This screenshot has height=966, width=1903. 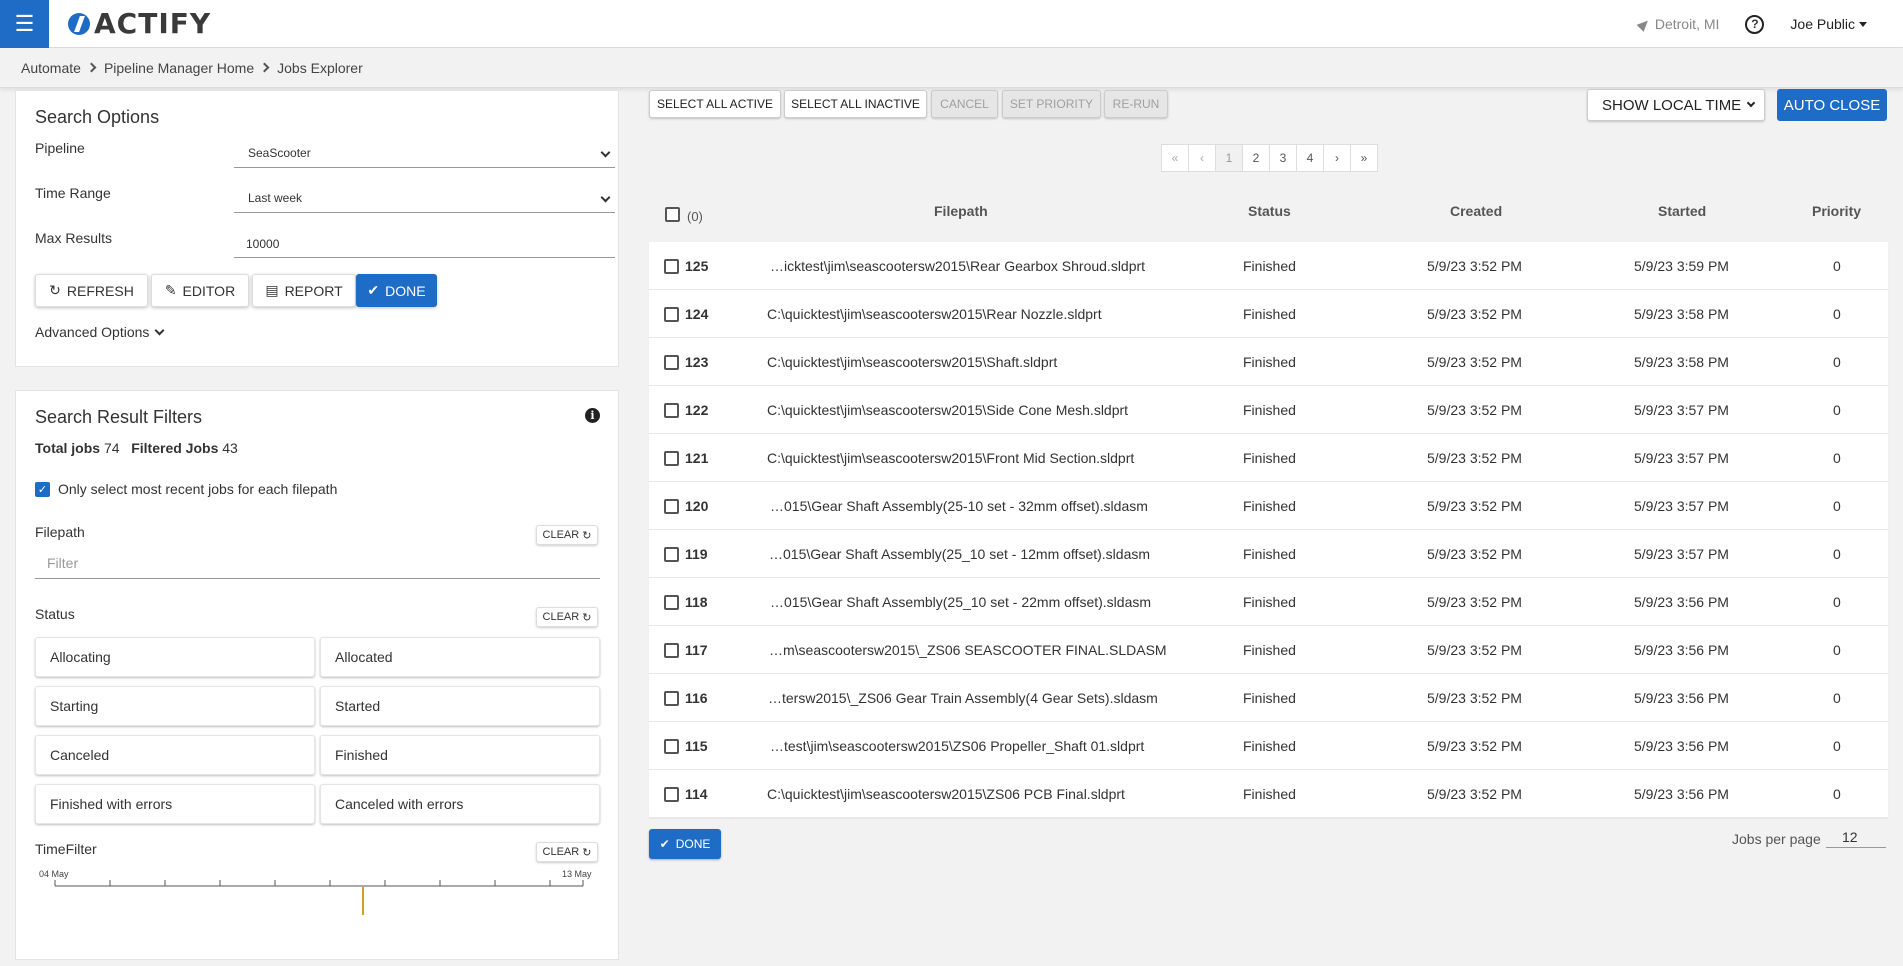 What do you see at coordinates (1364, 158) in the screenshot?
I see `pager-last: »` at bounding box center [1364, 158].